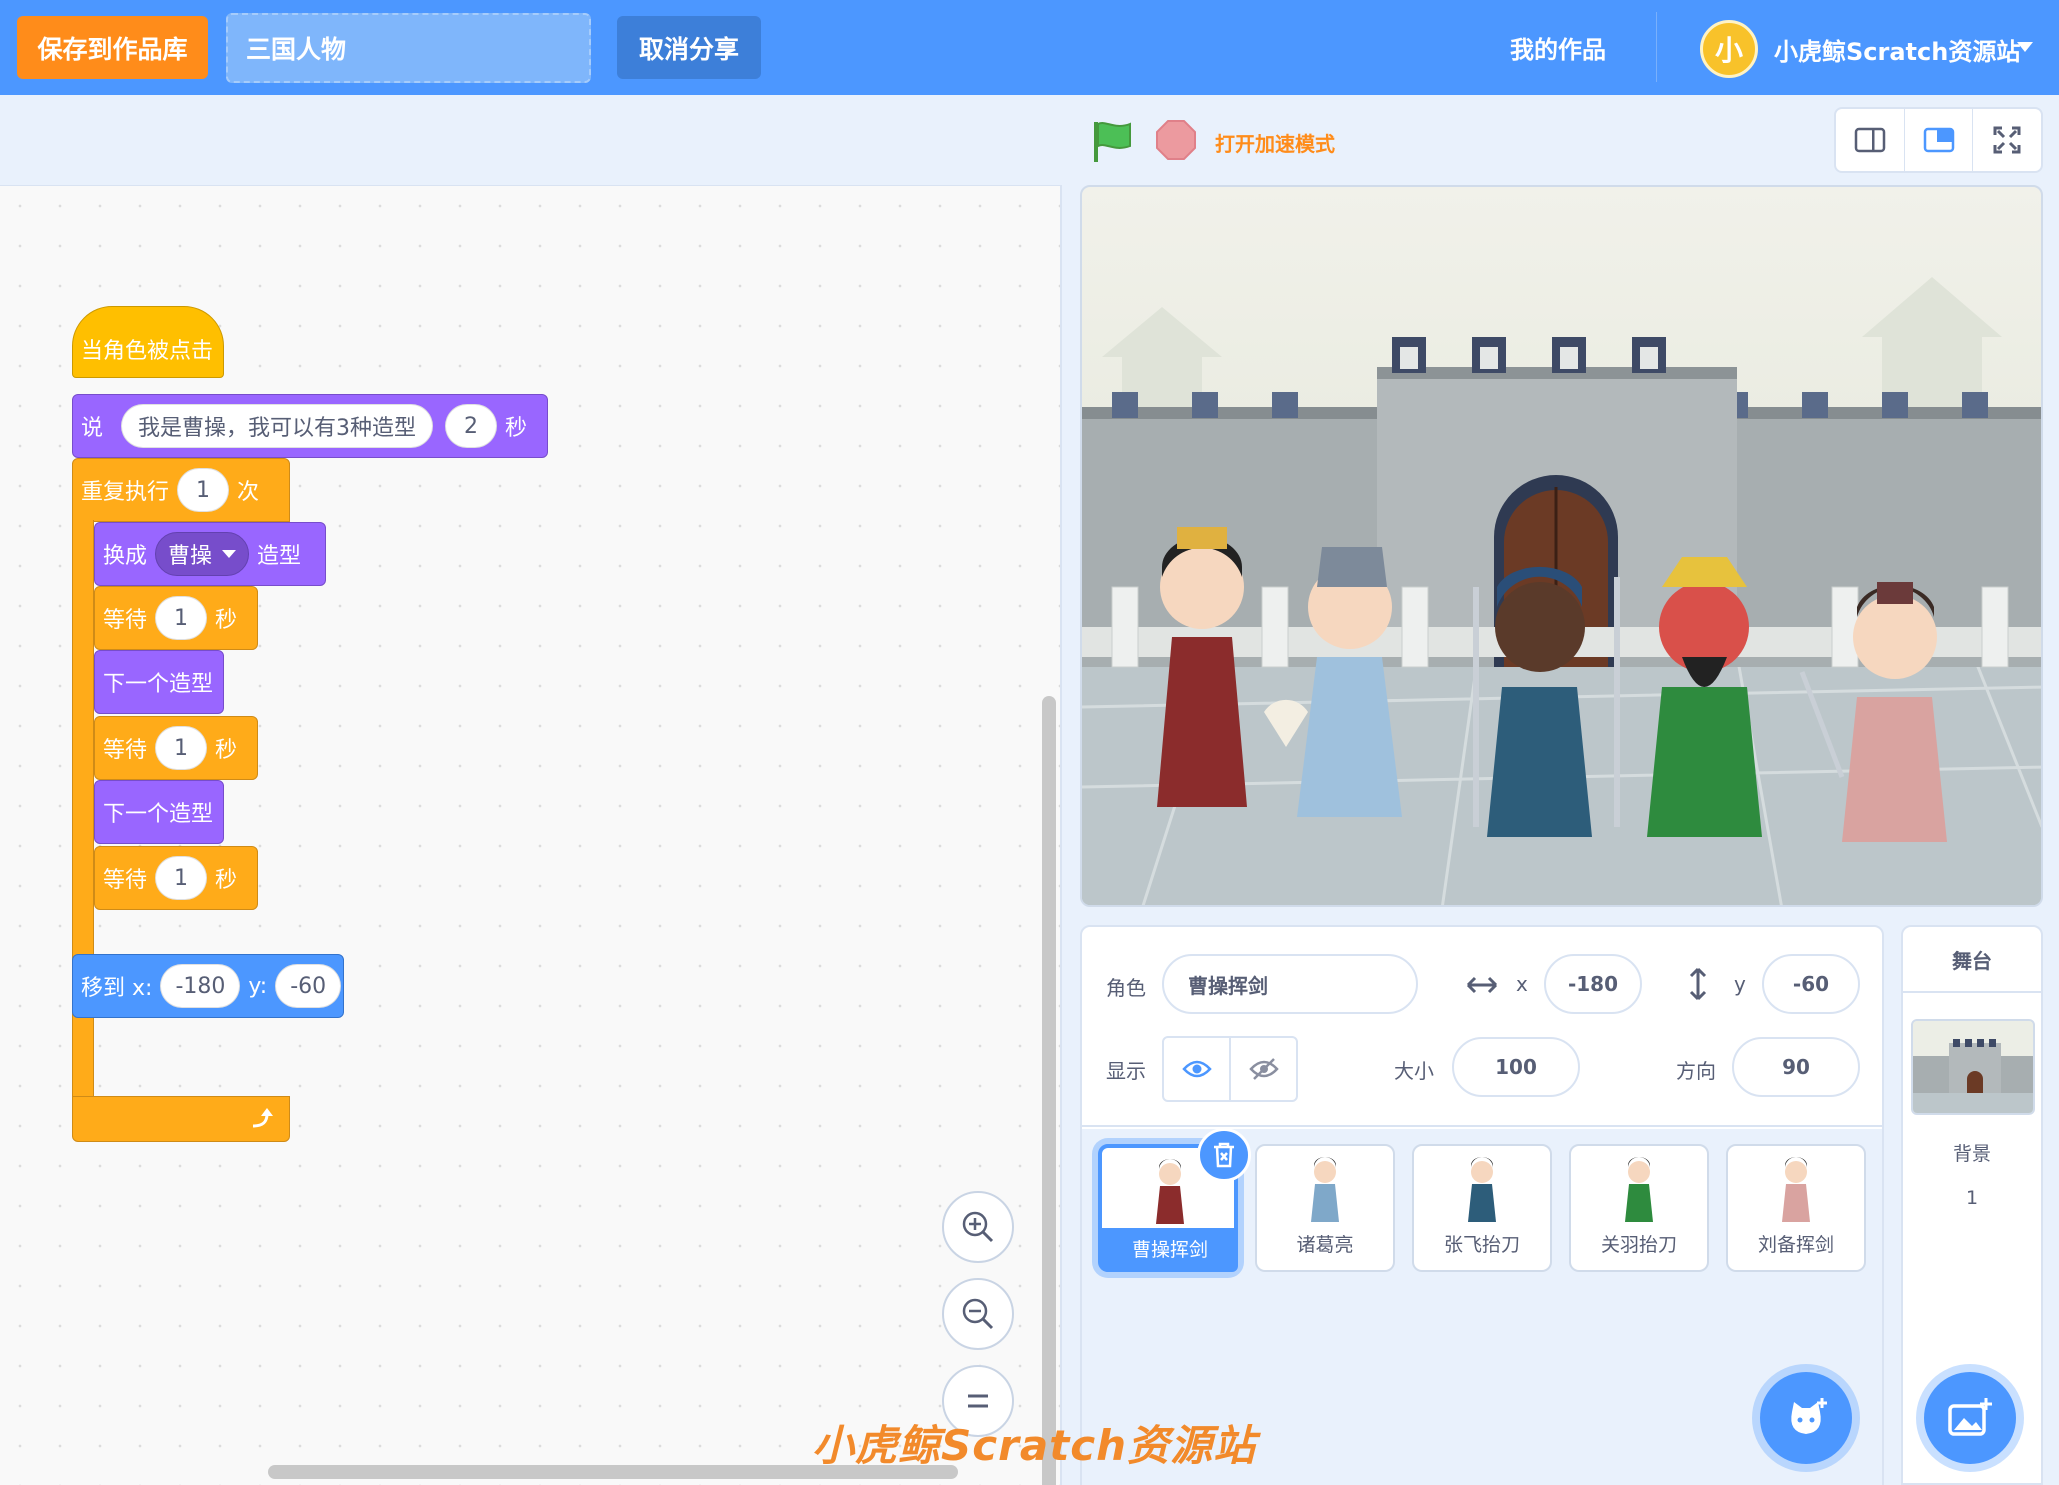 The image size is (2059, 1485). What do you see at coordinates (1656, 47) in the screenshot?
I see `menu-divider` at bounding box center [1656, 47].